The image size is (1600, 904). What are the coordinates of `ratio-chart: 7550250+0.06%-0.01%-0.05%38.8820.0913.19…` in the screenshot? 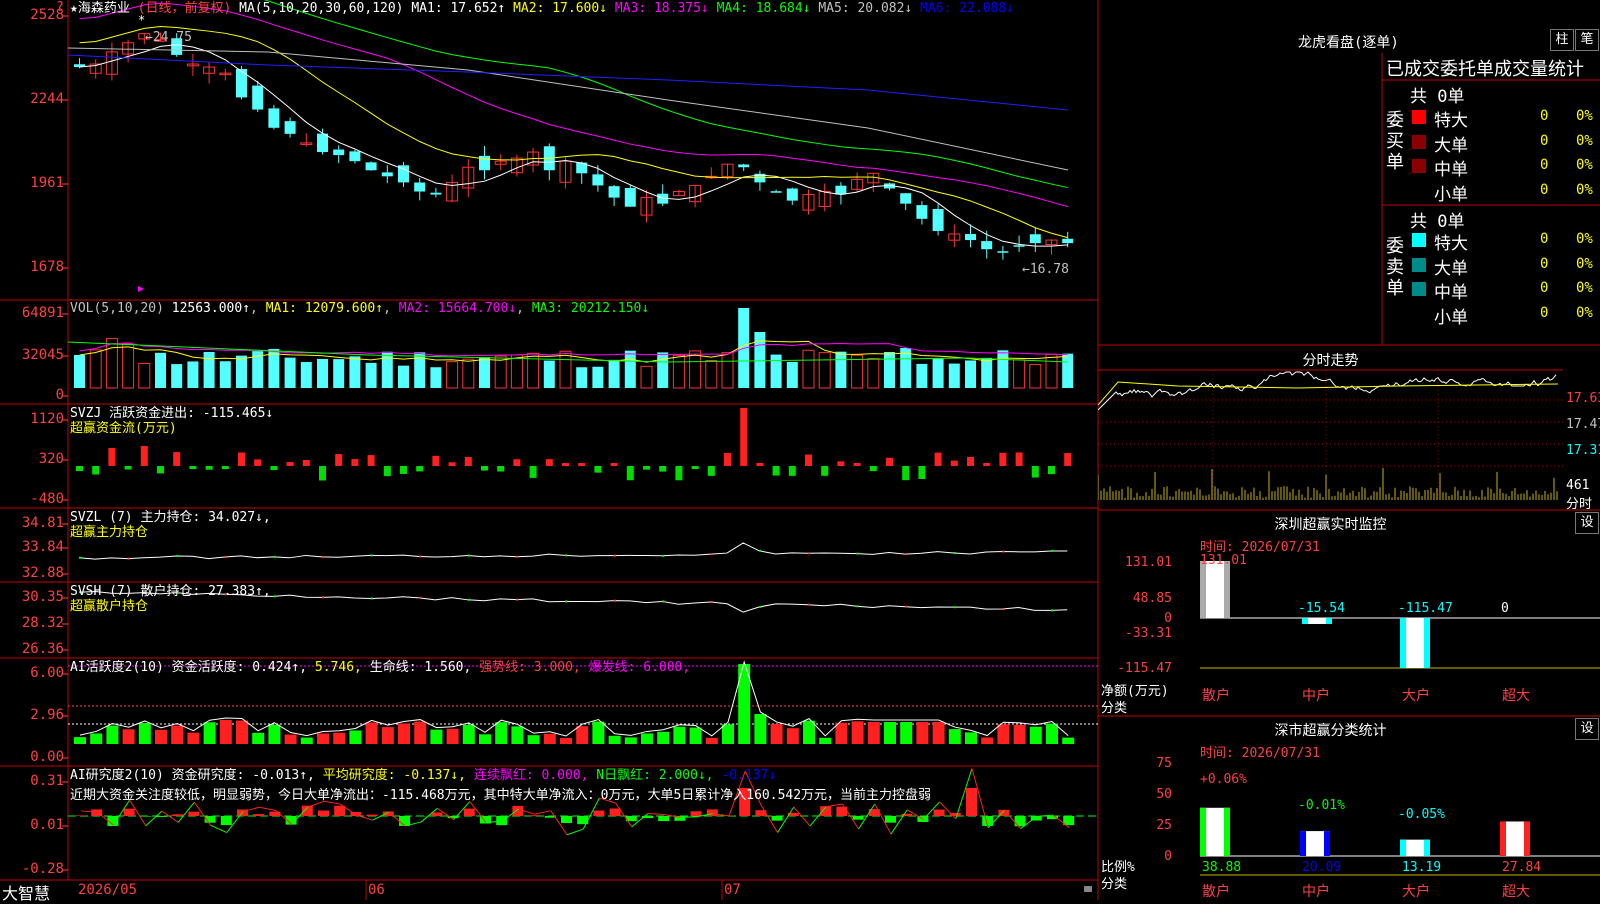 It's located at (1349, 827).